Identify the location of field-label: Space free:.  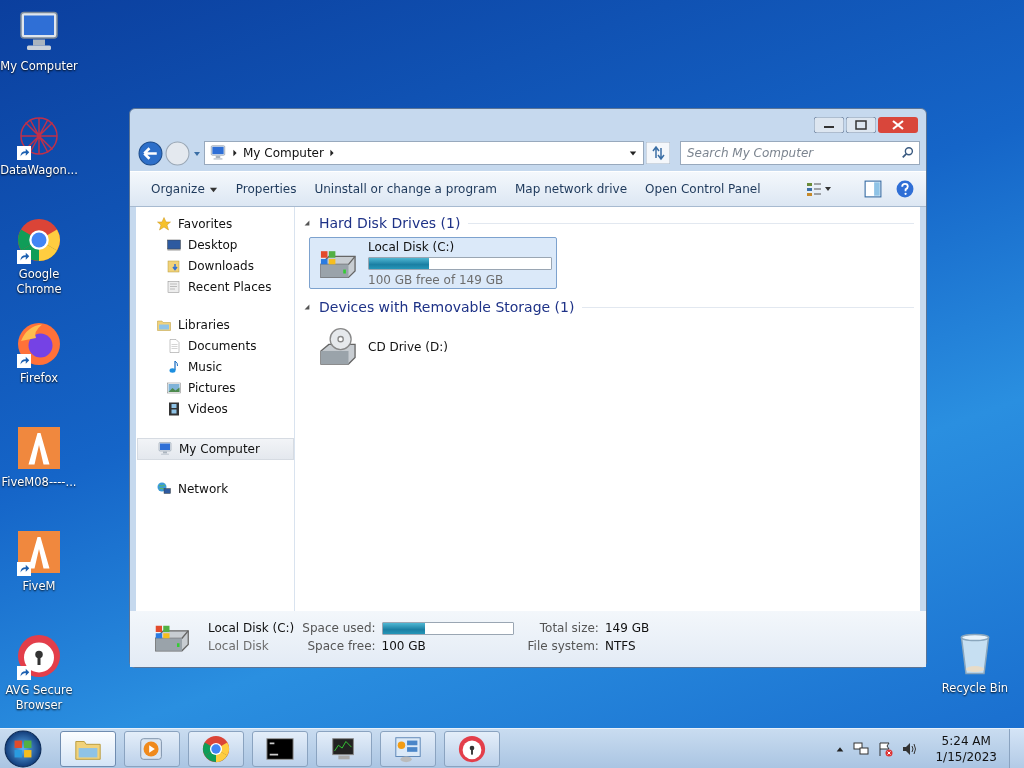
(341, 646).